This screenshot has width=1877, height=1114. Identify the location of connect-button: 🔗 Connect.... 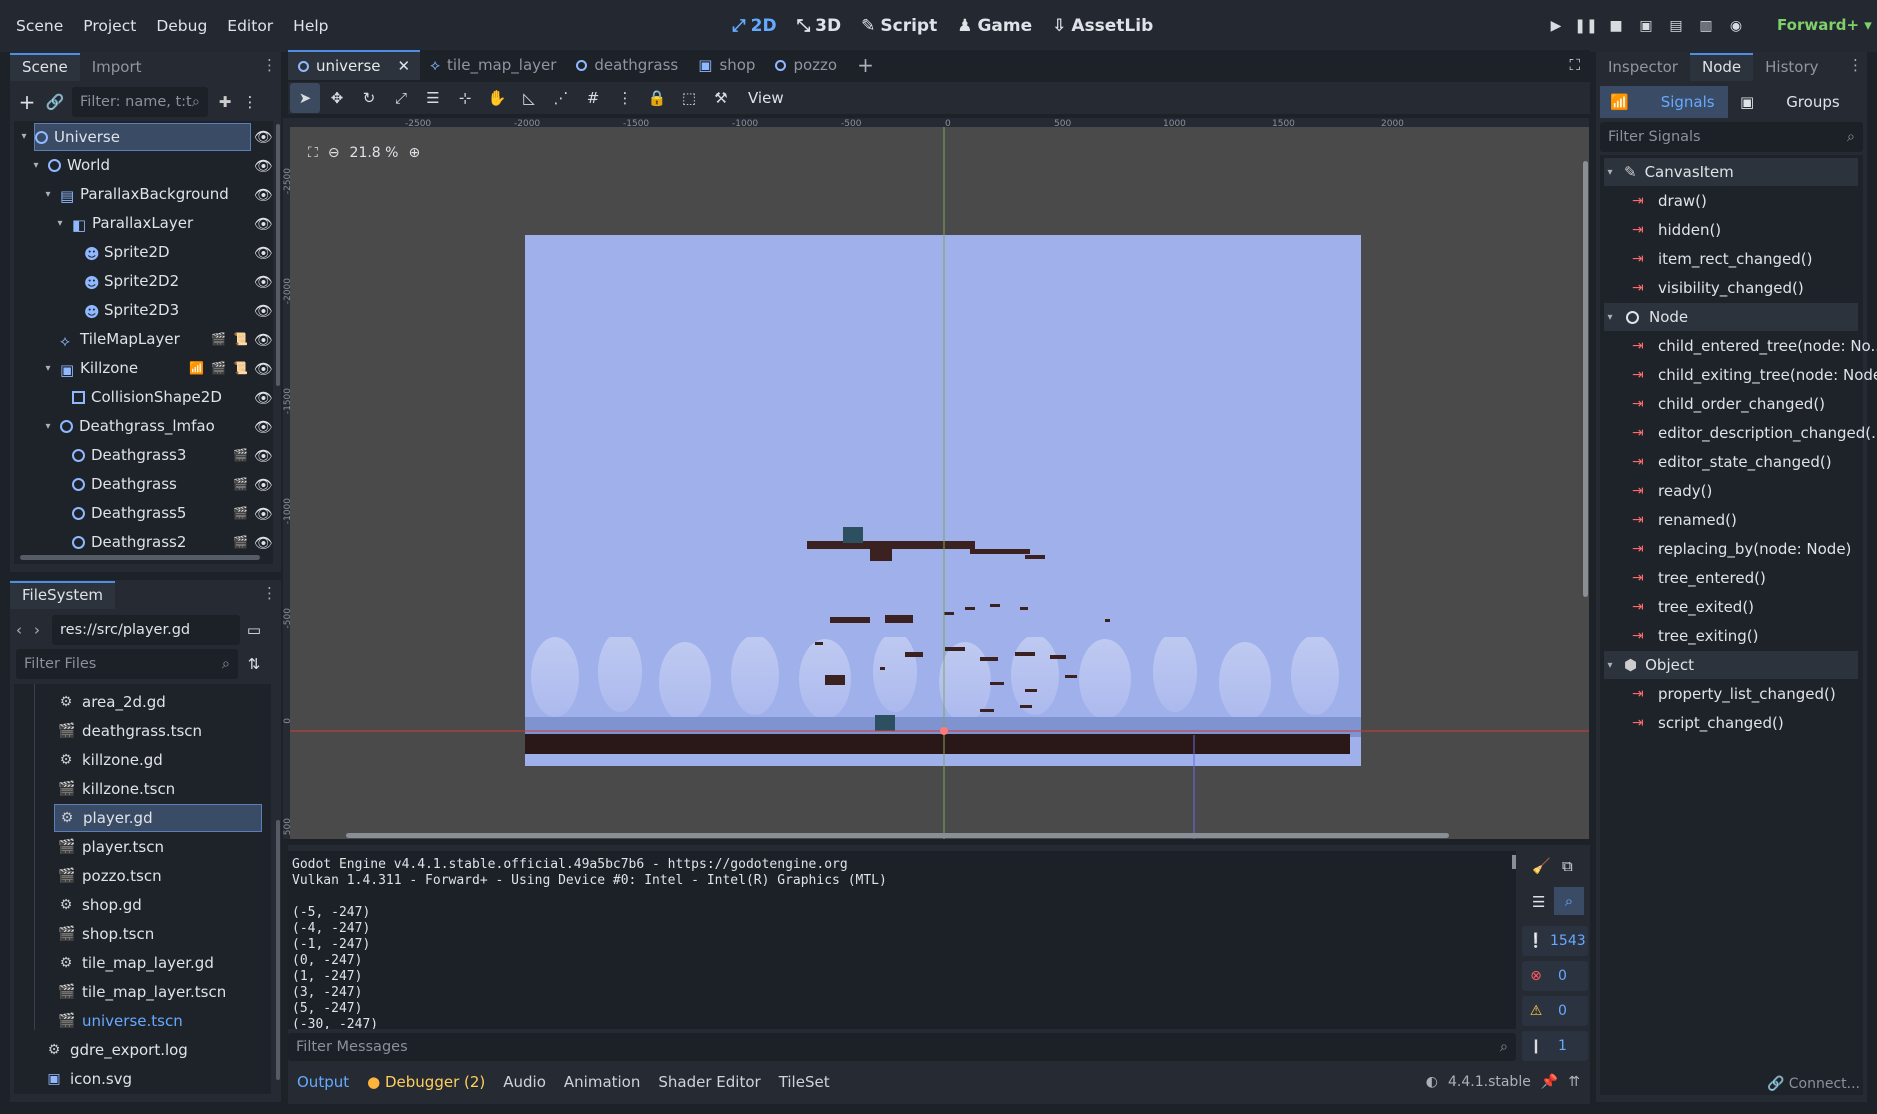
(1733, 1084).